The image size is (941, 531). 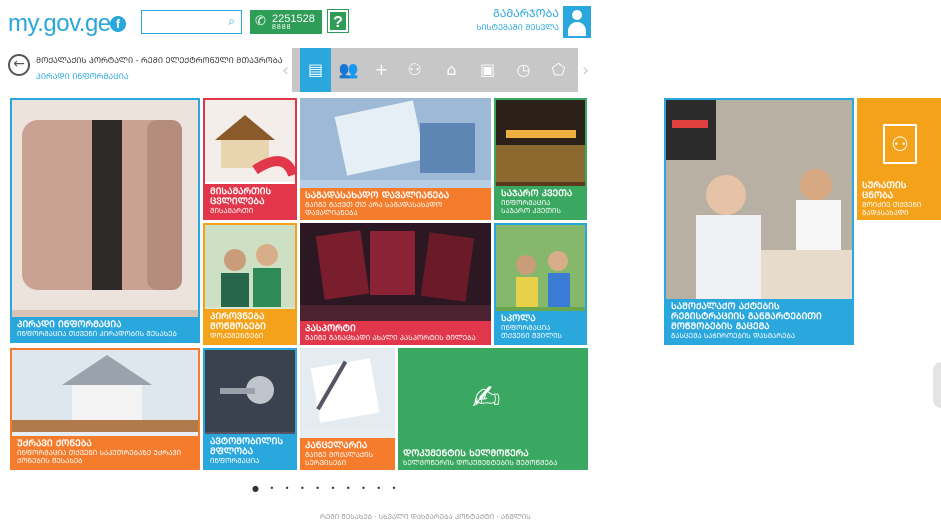 What do you see at coordinates (231, 21) in the screenshot?
I see `search-icon: ⌕` at bounding box center [231, 21].